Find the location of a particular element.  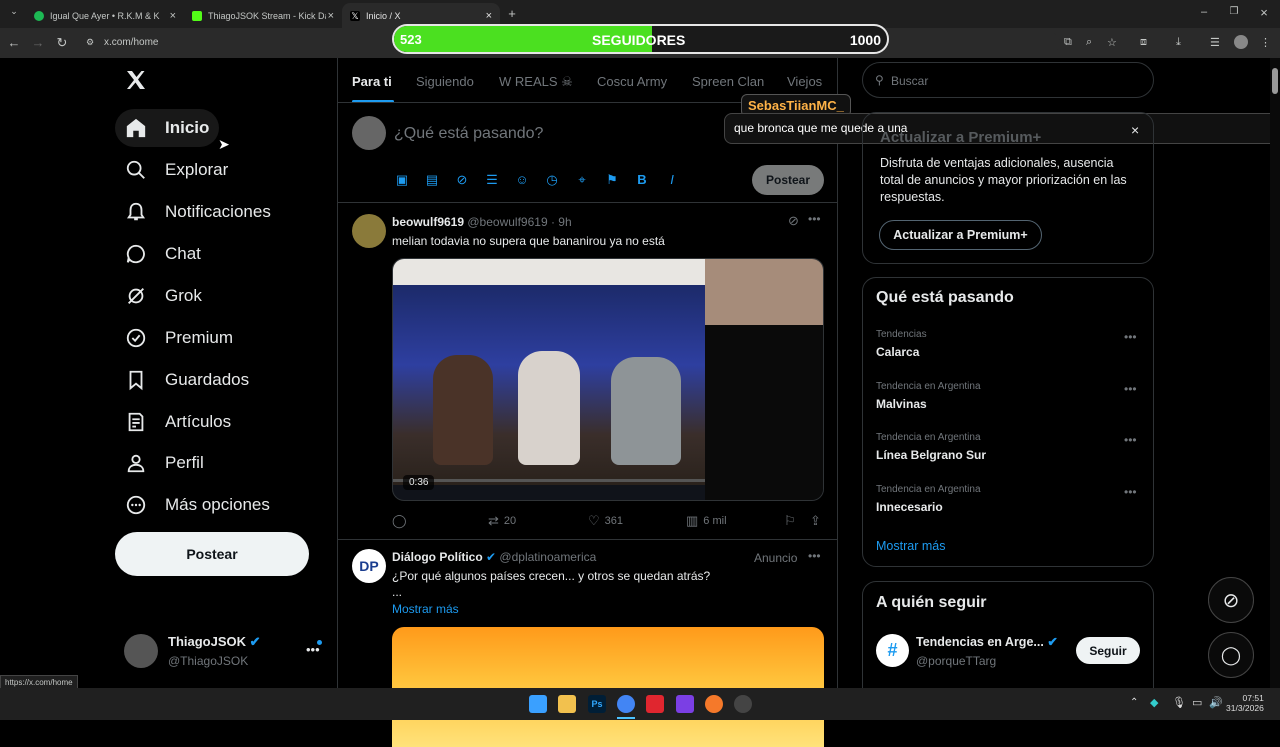

bold-icon: B is located at coordinates (642, 180).